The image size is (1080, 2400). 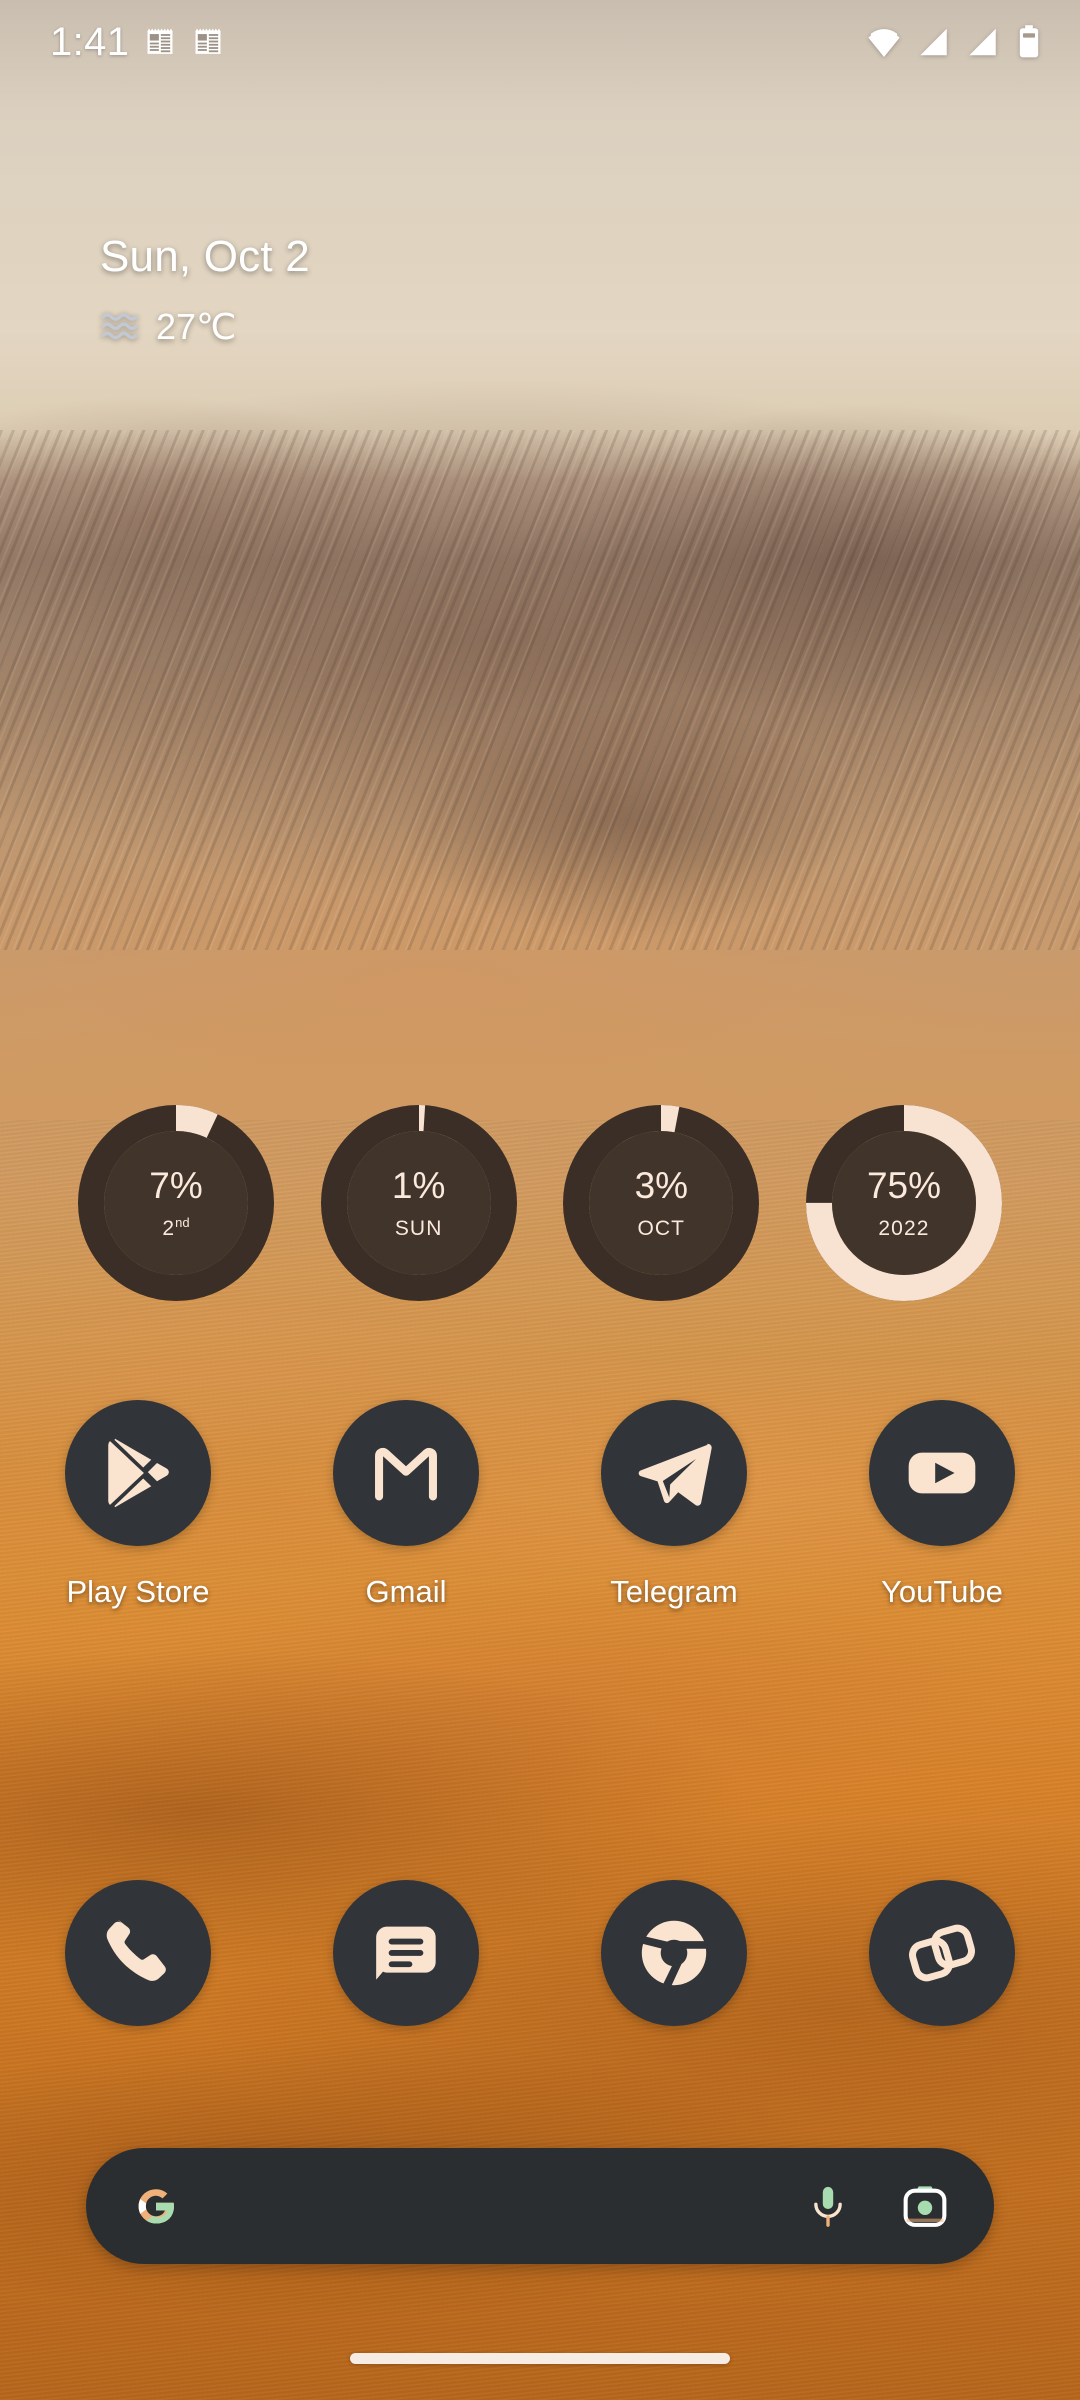 What do you see at coordinates (418, 1185) in the screenshot?
I see `week-ring-percent: 1%` at bounding box center [418, 1185].